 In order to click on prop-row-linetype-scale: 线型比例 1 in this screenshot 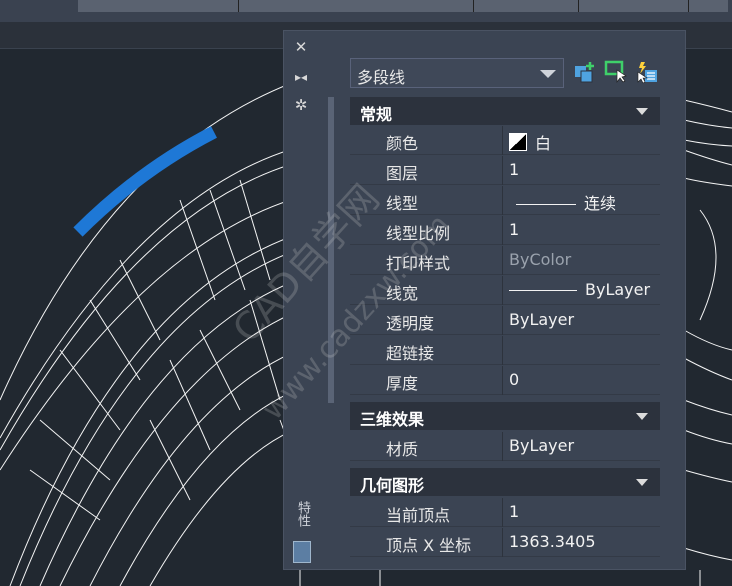, I will do `click(505, 230)`.